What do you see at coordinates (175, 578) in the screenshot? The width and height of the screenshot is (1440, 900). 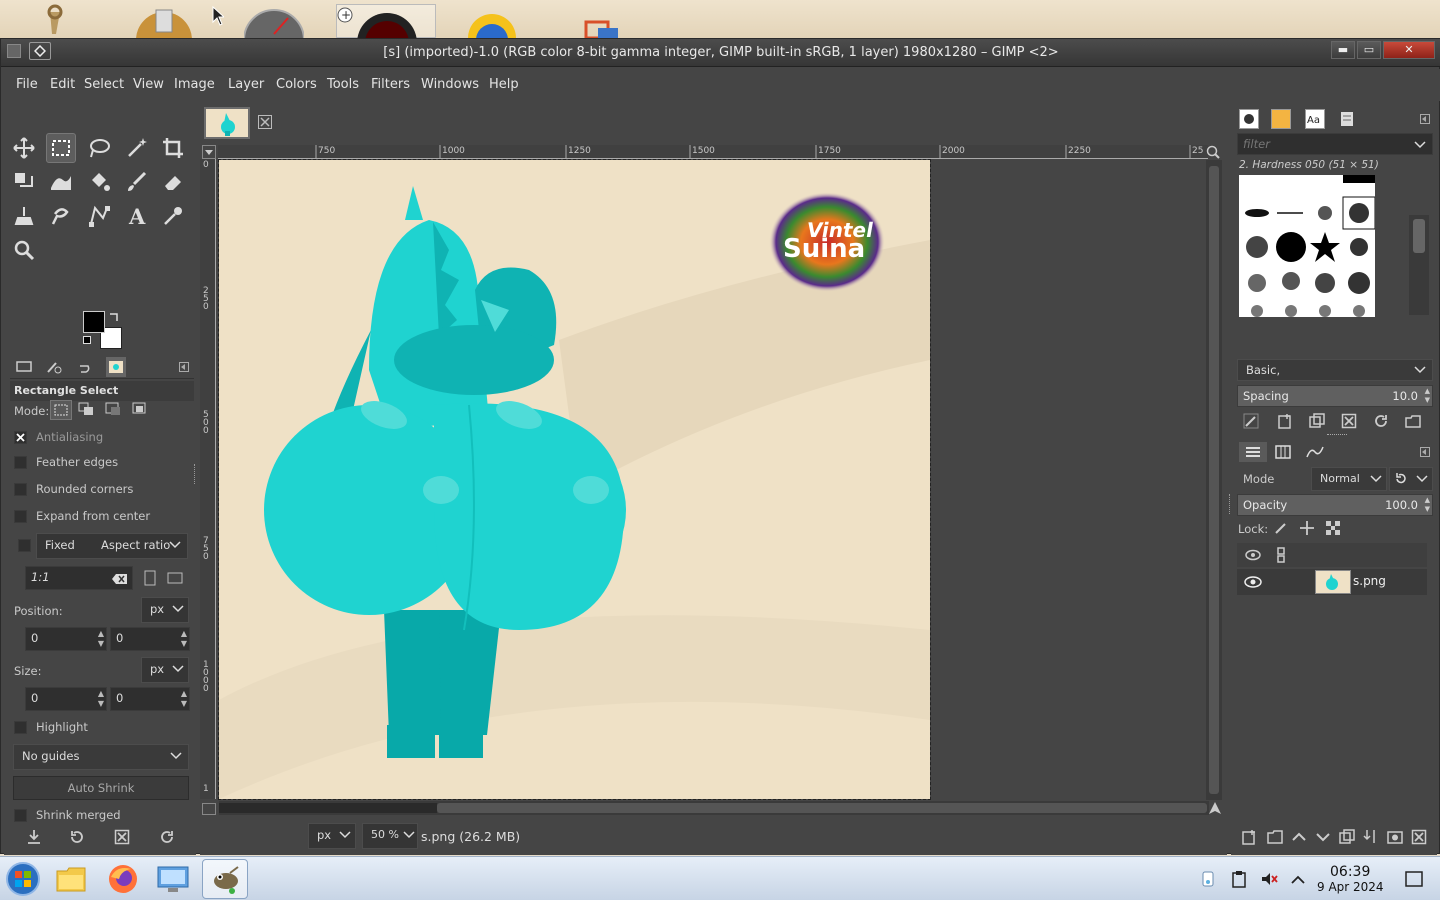 I see `landscape-icon` at bounding box center [175, 578].